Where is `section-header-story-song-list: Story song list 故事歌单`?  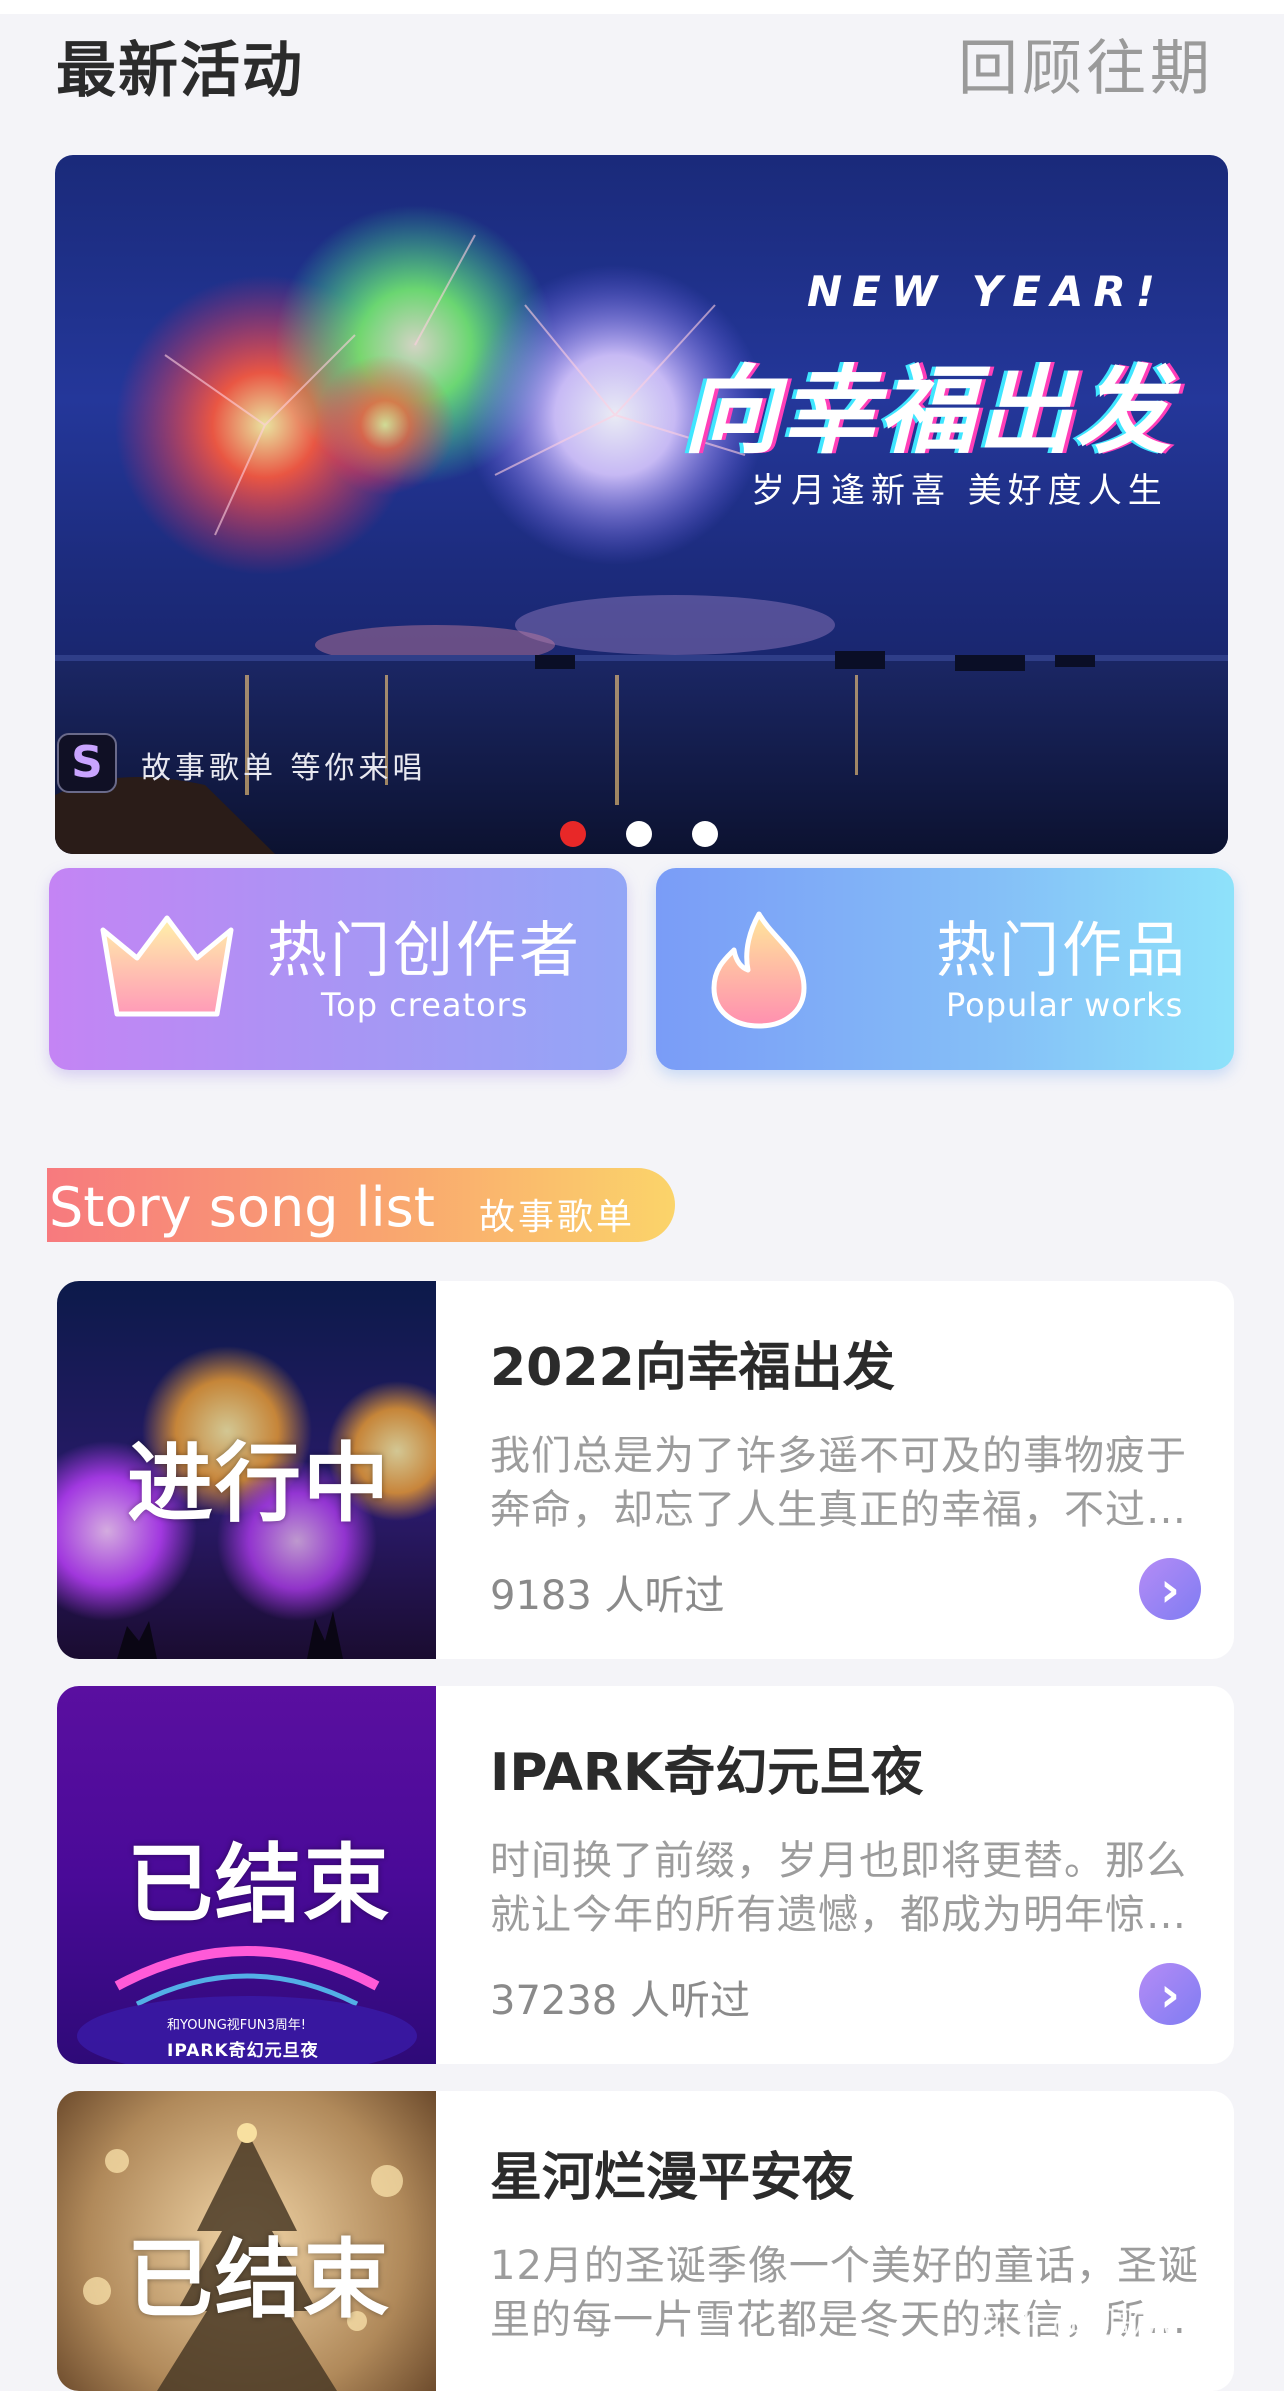 section-header-story-song-list: Story song list 故事歌单 is located at coordinates (361, 1205).